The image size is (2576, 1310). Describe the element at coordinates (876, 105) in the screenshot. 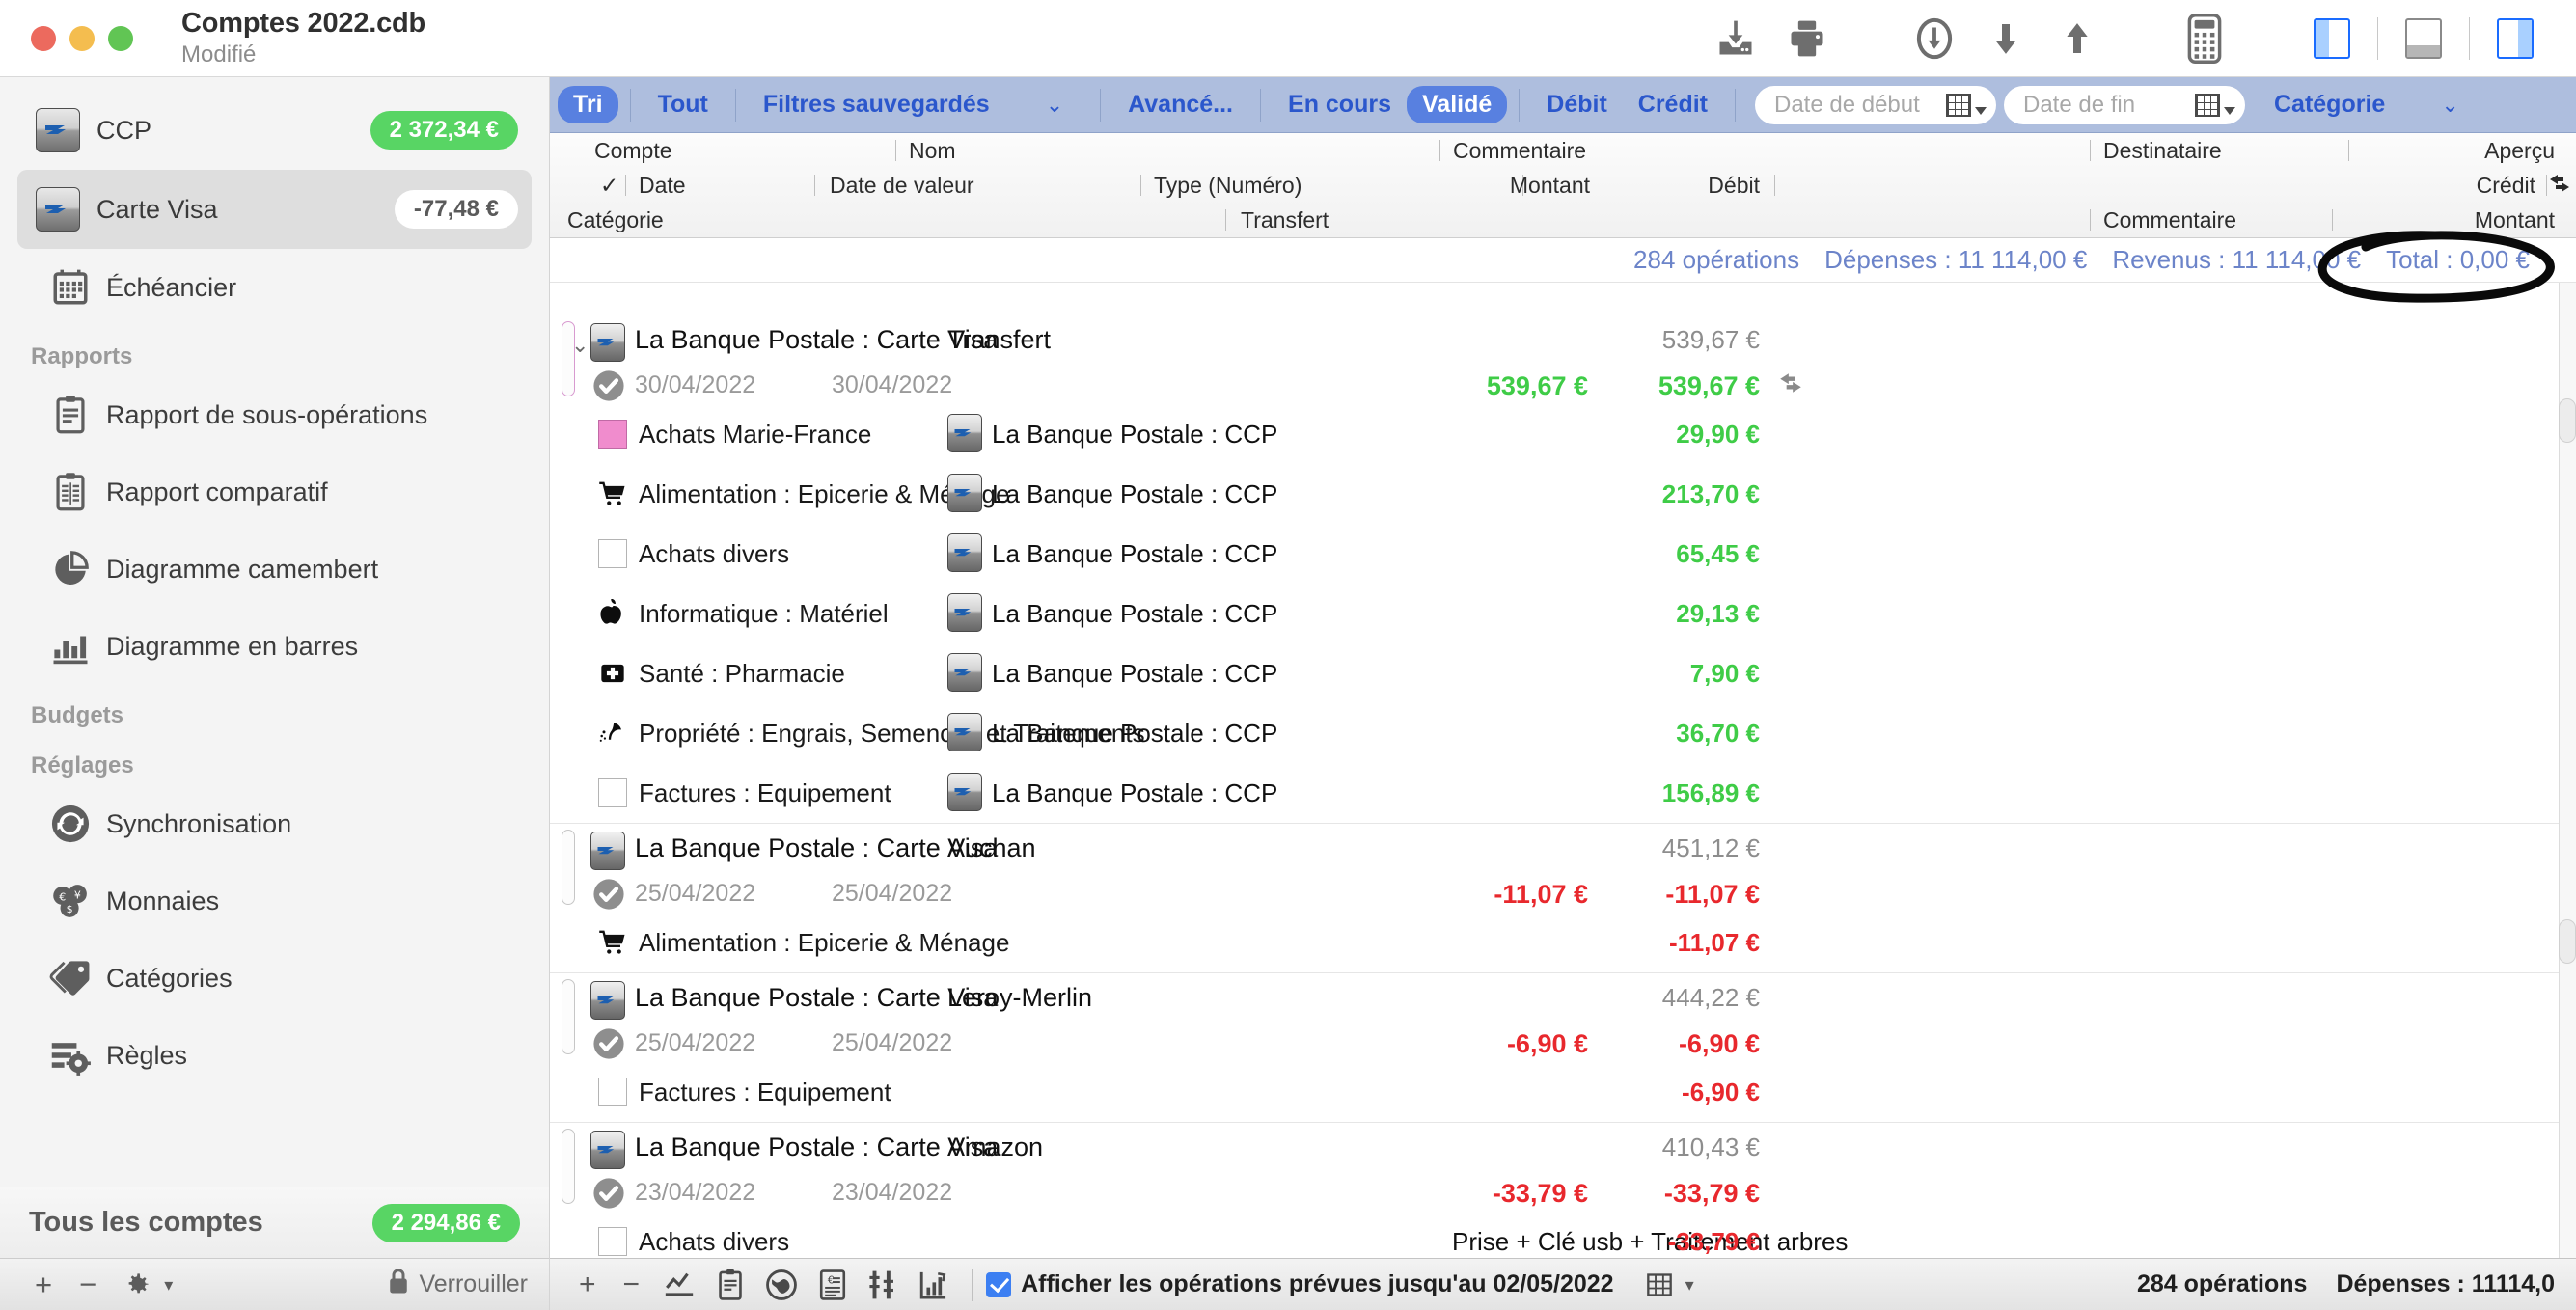

I see `saved-filters-button: Filtres sauvegardés` at that location.